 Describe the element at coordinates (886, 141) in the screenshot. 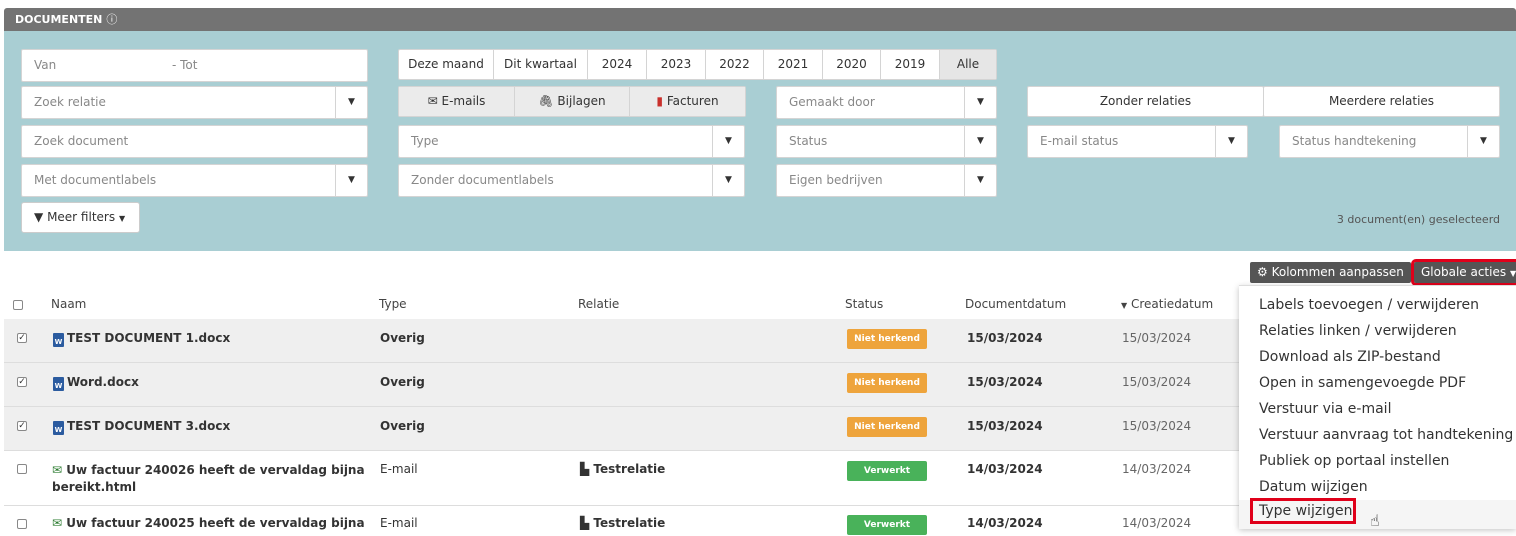

I see `status-select: Status ▼` at that location.